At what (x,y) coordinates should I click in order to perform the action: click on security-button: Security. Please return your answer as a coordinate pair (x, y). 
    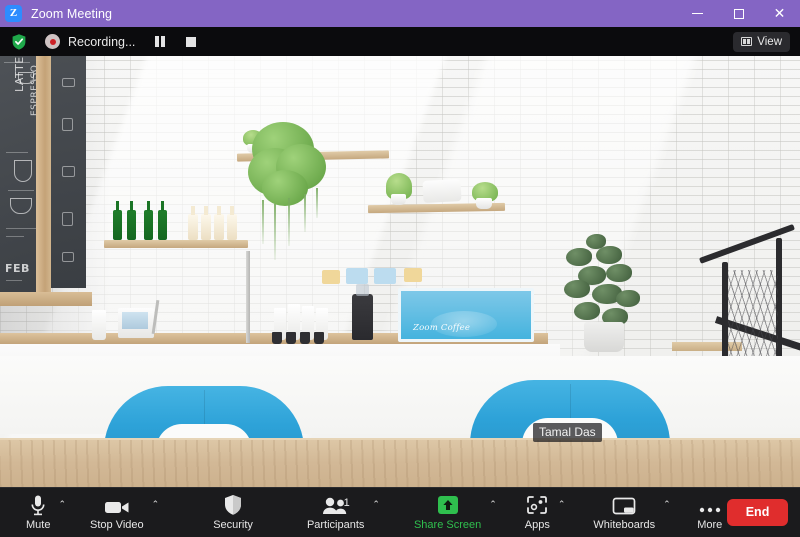
    Looking at the image, I should click on (233, 512).